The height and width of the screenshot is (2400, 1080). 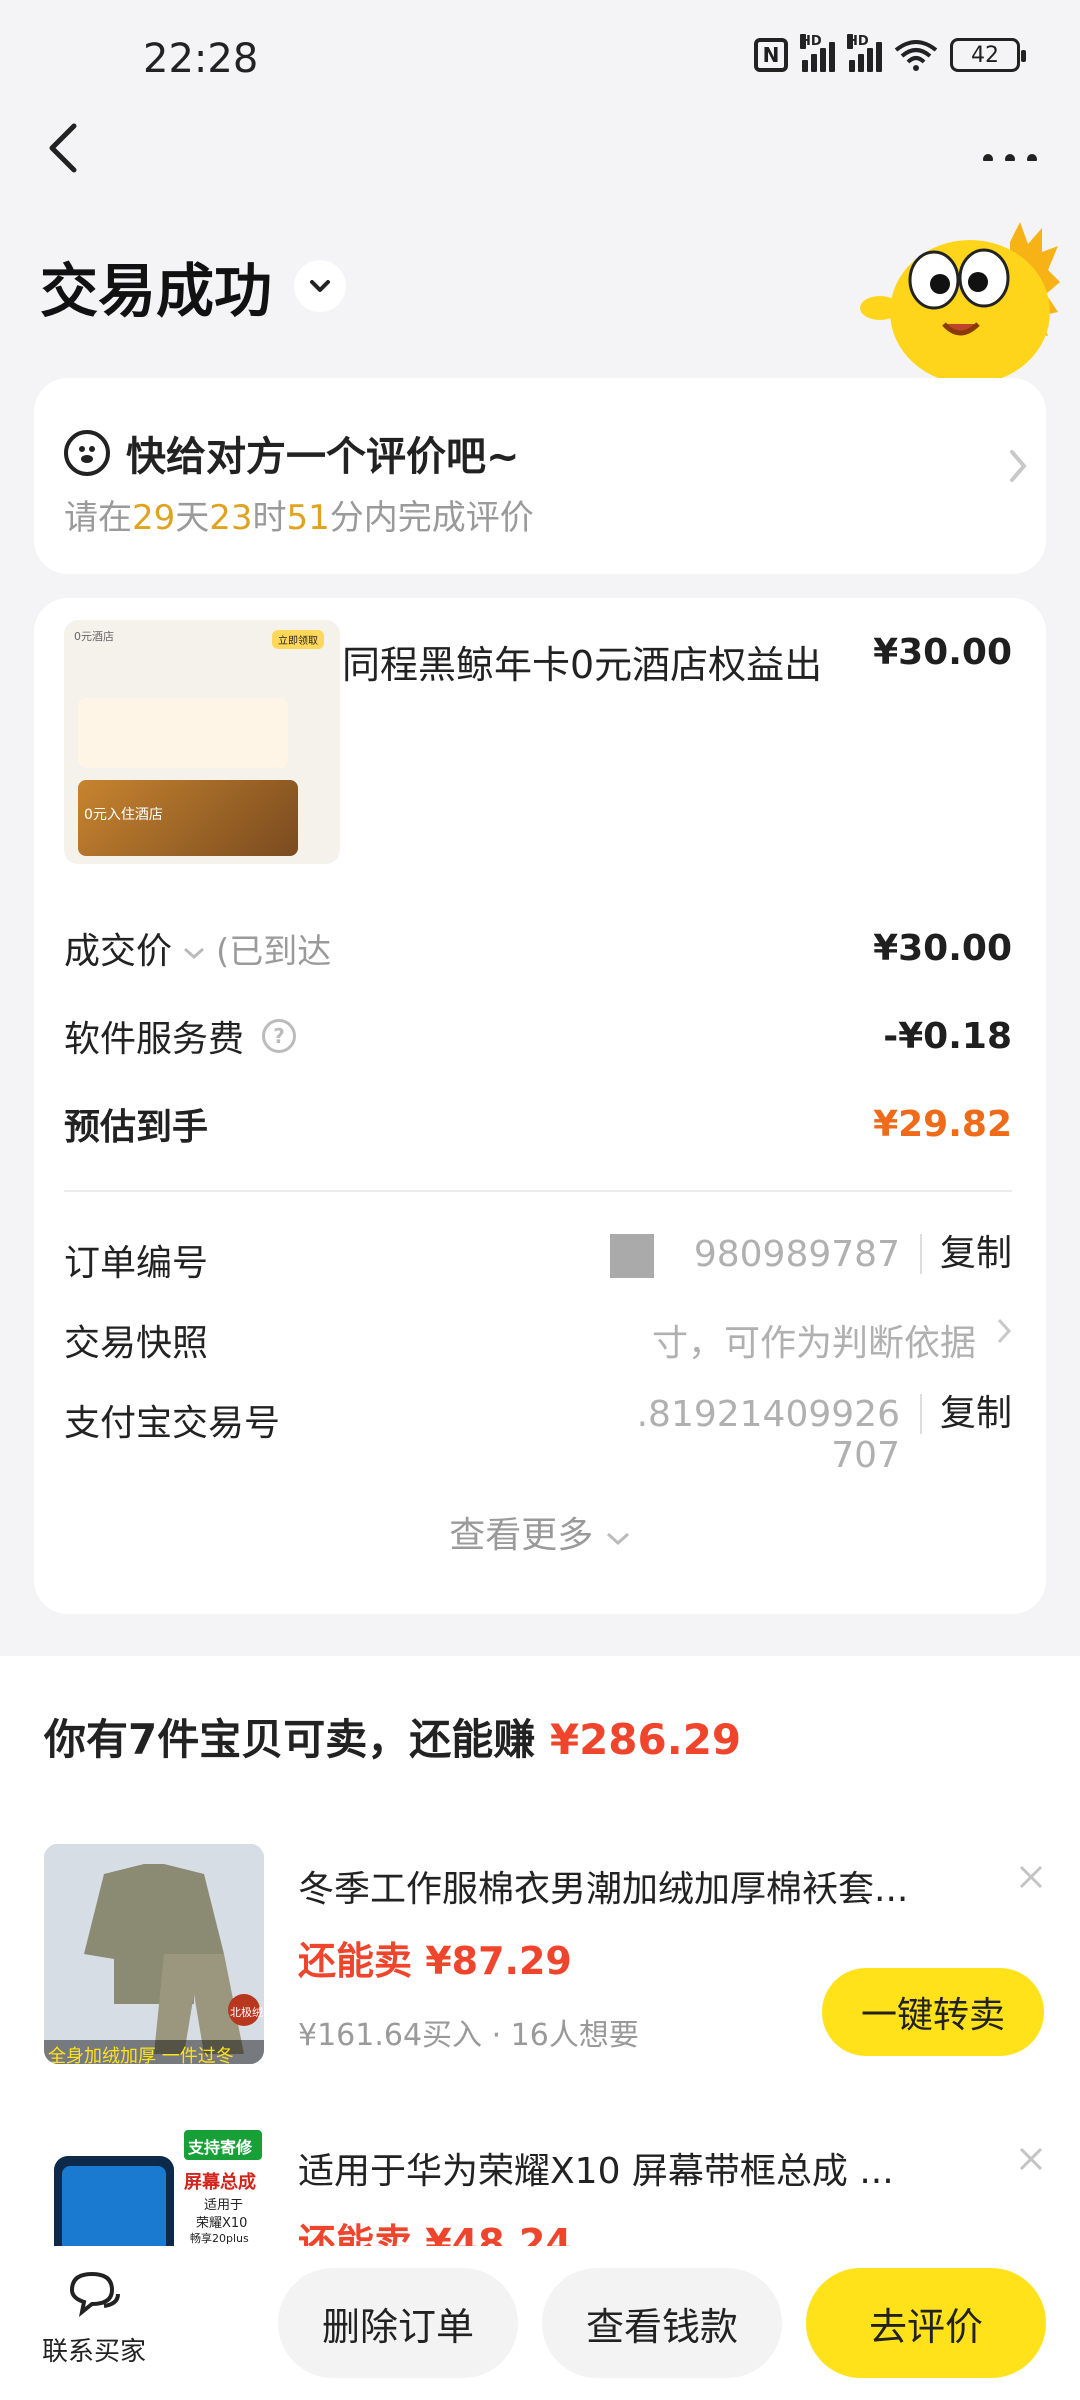 I want to click on countdown-hours: 23, so click(x=231, y=518).